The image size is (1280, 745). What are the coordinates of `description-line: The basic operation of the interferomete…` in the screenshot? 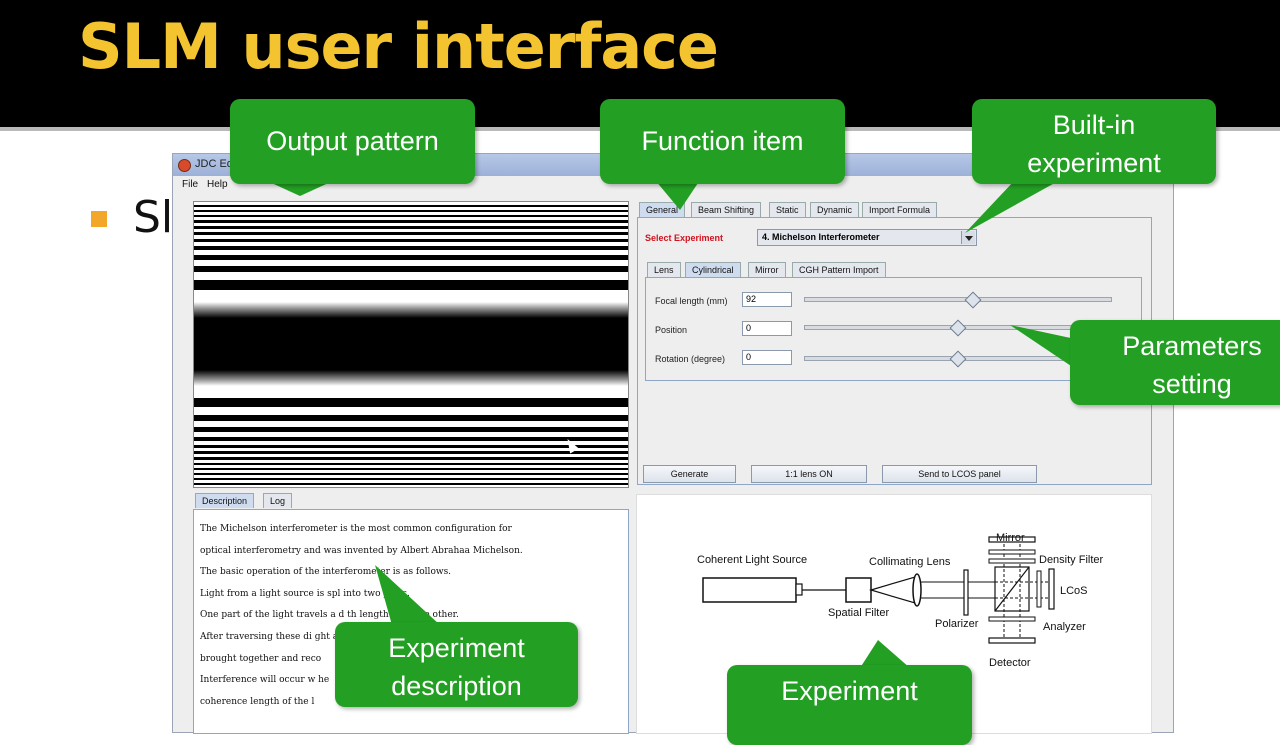 It's located at (326, 572).